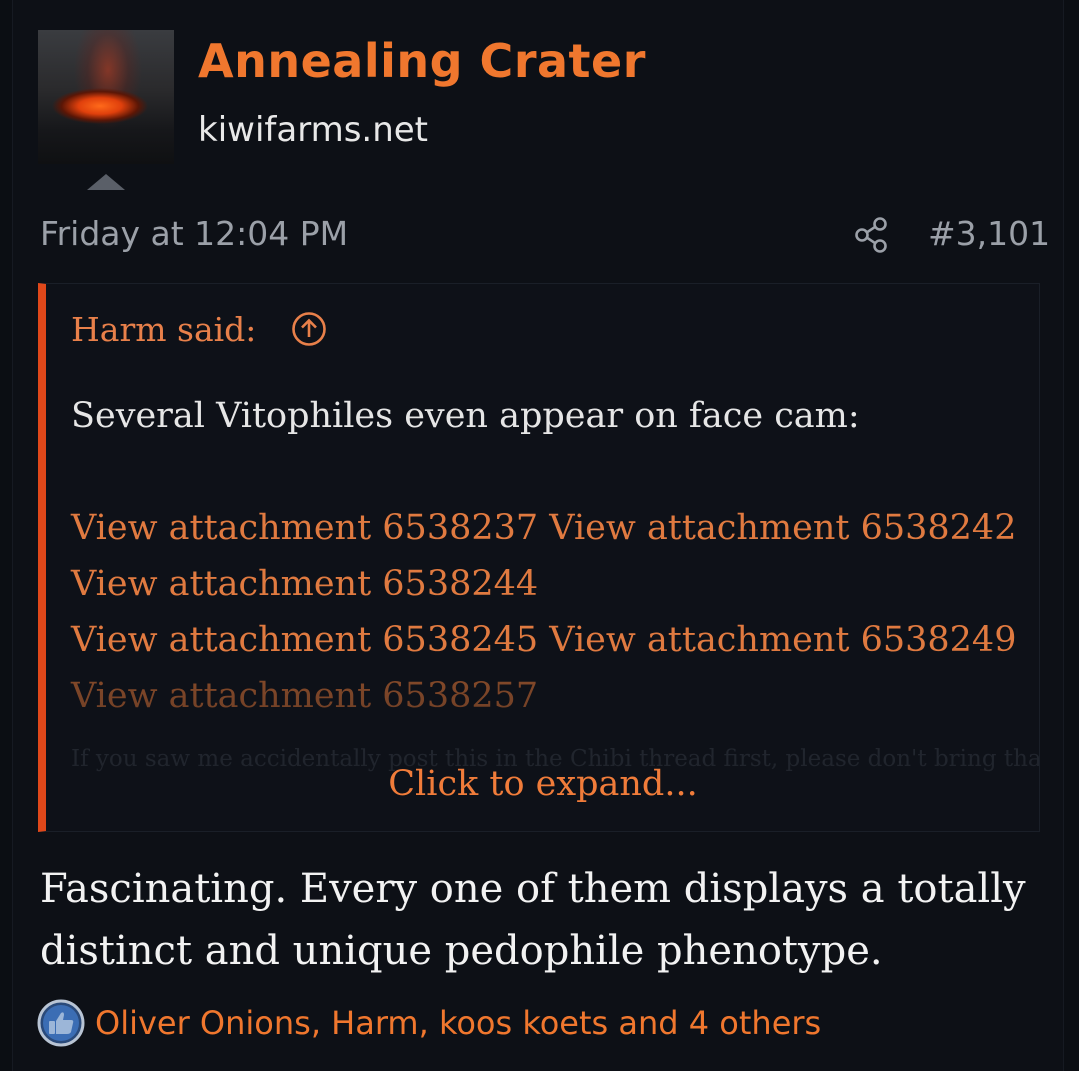 Image resolution: width=1079 pixels, height=1071 pixels. What do you see at coordinates (163, 329) in the screenshot?
I see `quote-author: Harm said:` at bounding box center [163, 329].